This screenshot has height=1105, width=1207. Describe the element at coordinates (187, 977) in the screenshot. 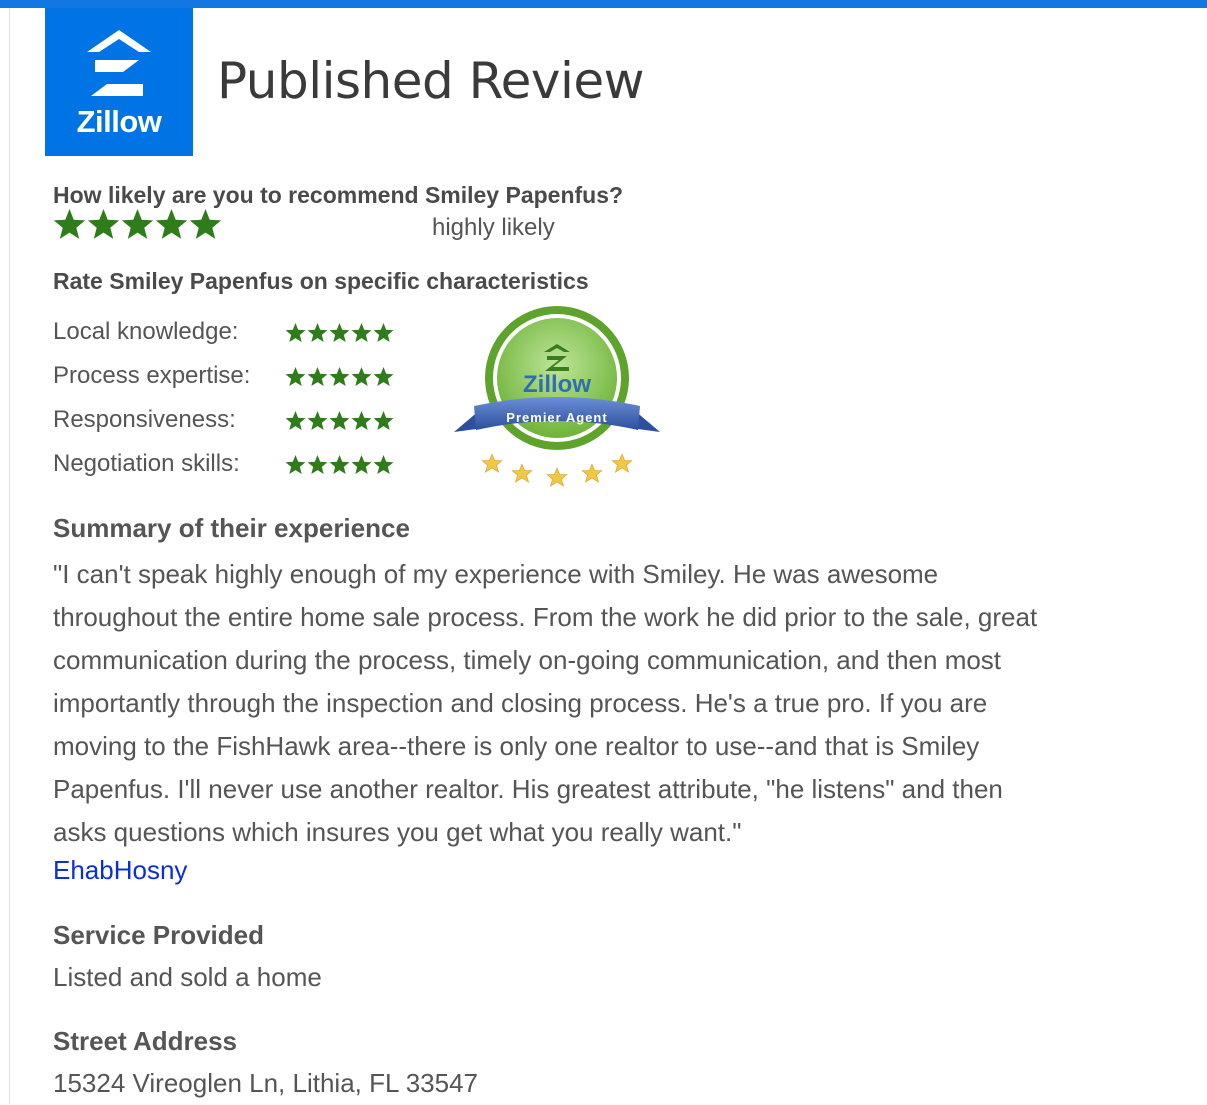

I see `service-value: Listed and sold a home` at that location.